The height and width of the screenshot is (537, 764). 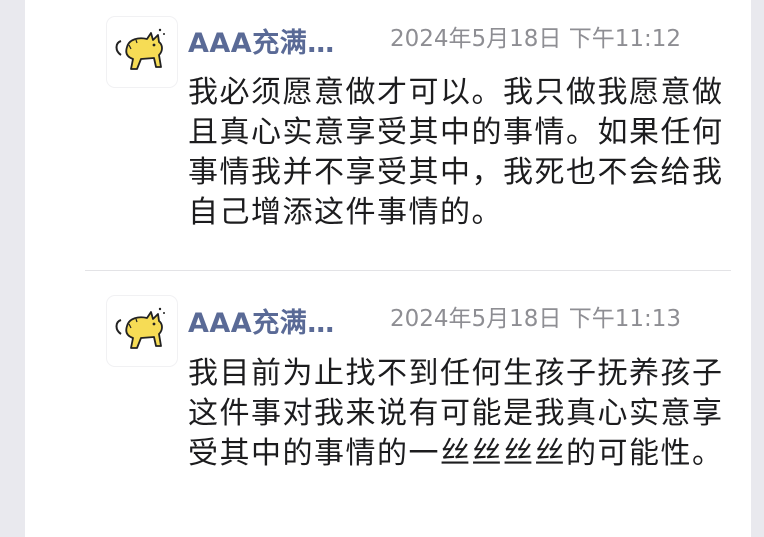 What do you see at coordinates (536, 39) in the screenshot?
I see `message-timestamp: 2024年5月18日 下午11:12` at bounding box center [536, 39].